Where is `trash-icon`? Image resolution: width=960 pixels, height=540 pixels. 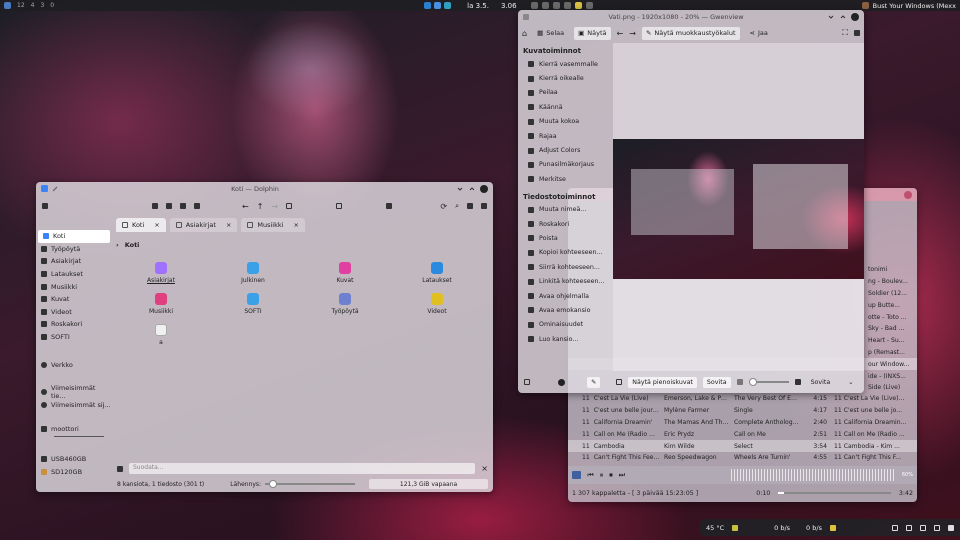 trash-icon is located at coordinates (389, 206).